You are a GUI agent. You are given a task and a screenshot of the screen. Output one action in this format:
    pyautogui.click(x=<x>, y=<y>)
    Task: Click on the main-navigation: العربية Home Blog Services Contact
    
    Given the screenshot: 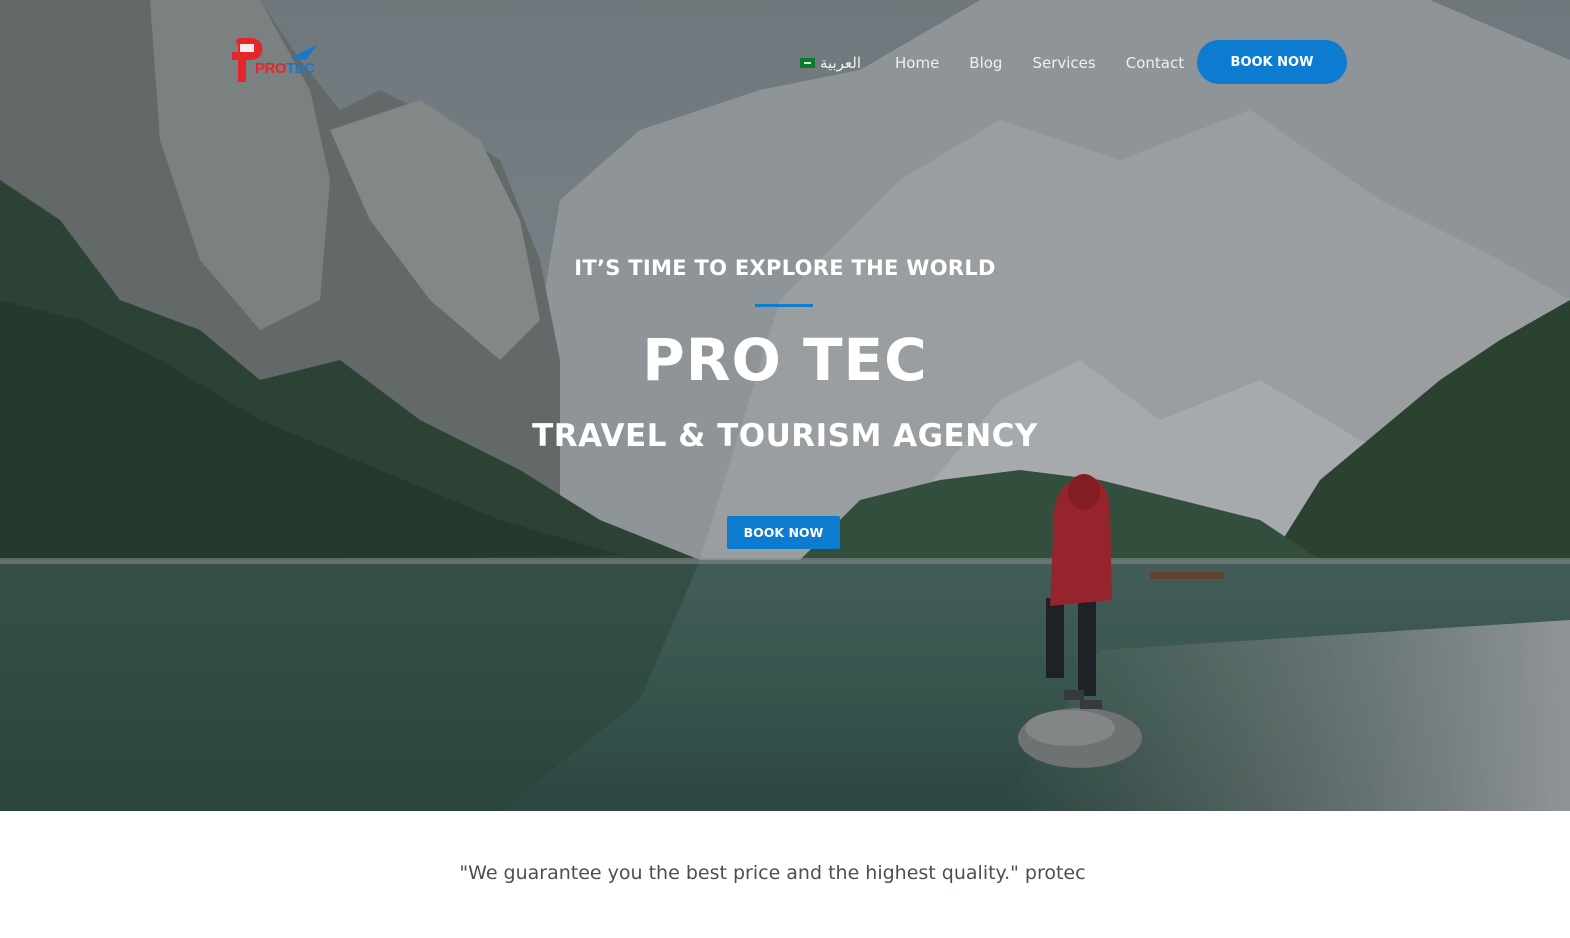 What is the action you would take?
    pyautogui.click(x=992, y=63)
    